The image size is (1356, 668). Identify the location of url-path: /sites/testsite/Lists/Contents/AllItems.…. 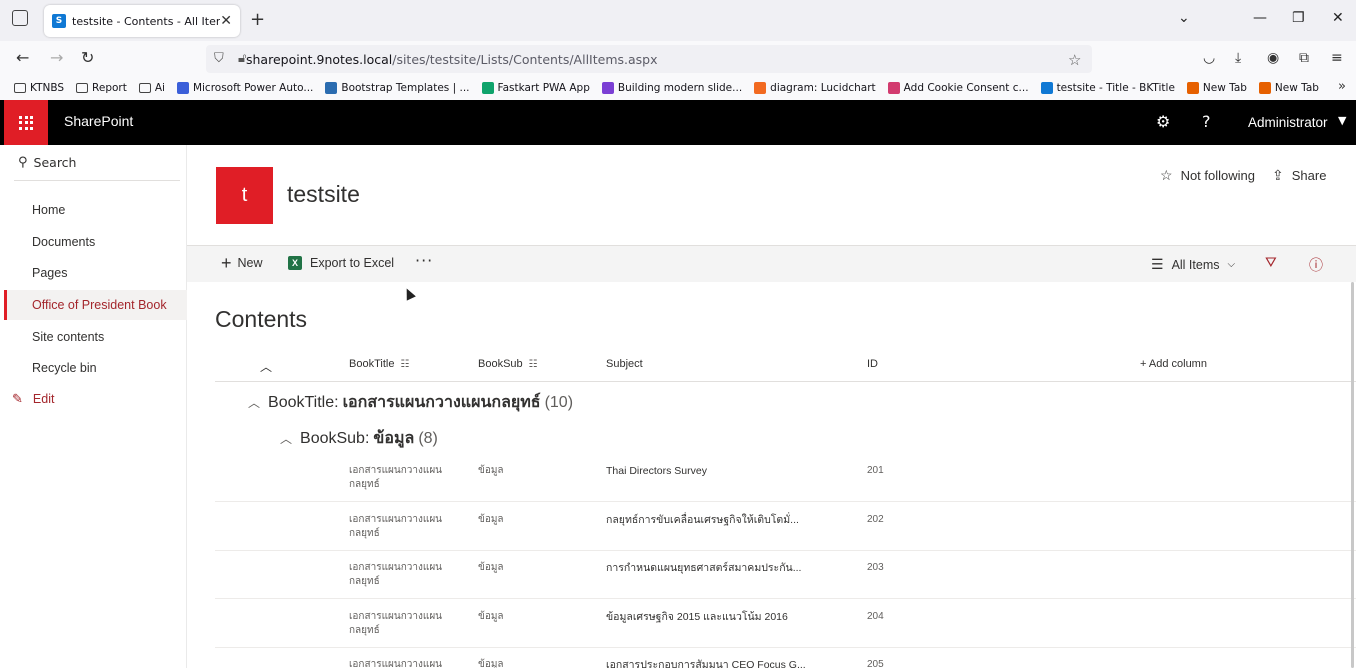
(525, 59).